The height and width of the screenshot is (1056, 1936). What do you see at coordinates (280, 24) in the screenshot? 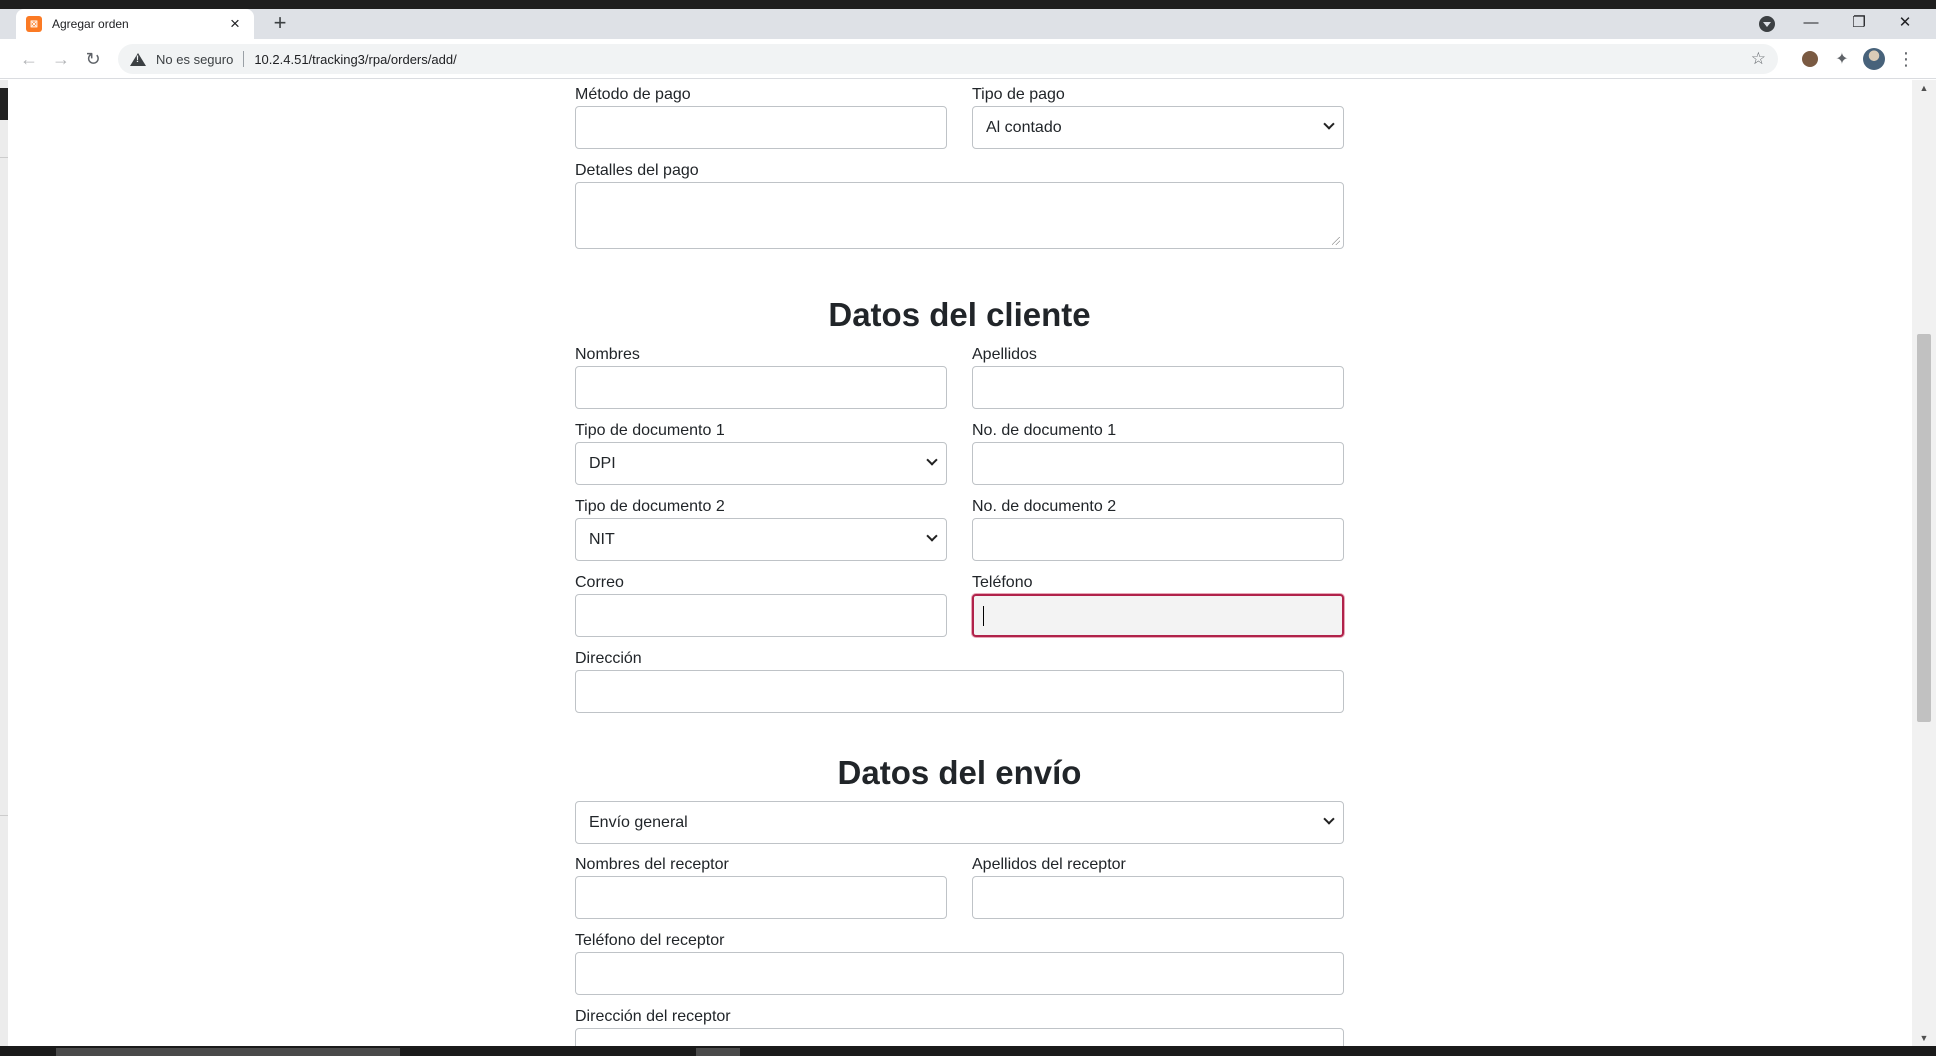
I see `new-tab-button: +` at bounding box center [280, 24].